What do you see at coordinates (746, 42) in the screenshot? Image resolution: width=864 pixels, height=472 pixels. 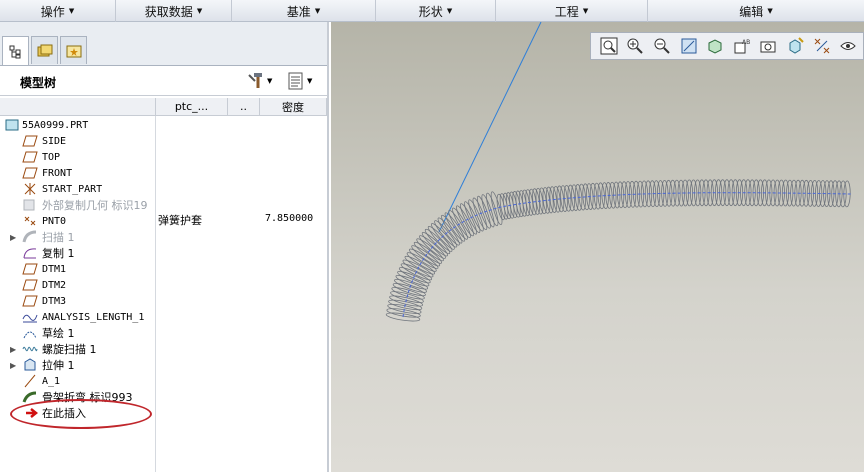 I see `svg-text: AB` at bounding box center [746, 42].